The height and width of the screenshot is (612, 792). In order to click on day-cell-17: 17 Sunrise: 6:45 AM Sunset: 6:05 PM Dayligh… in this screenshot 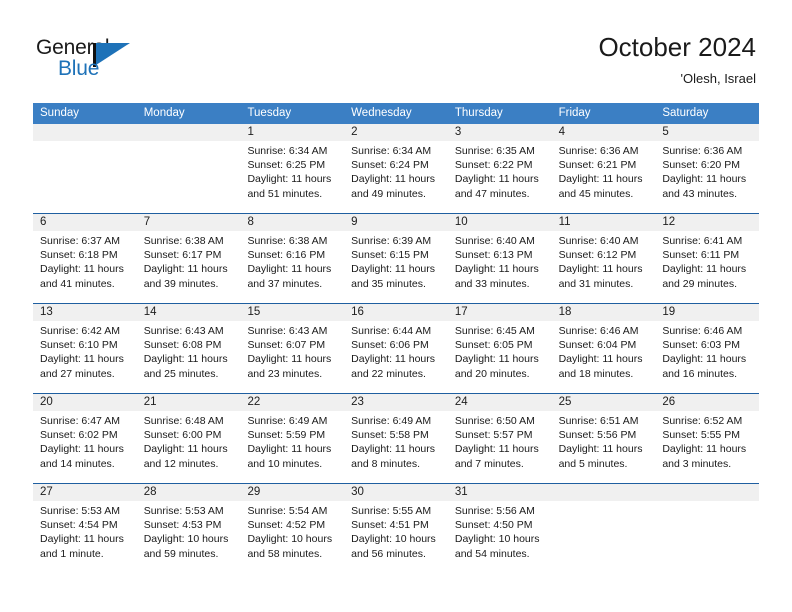, I will do `click(500, 348)`.